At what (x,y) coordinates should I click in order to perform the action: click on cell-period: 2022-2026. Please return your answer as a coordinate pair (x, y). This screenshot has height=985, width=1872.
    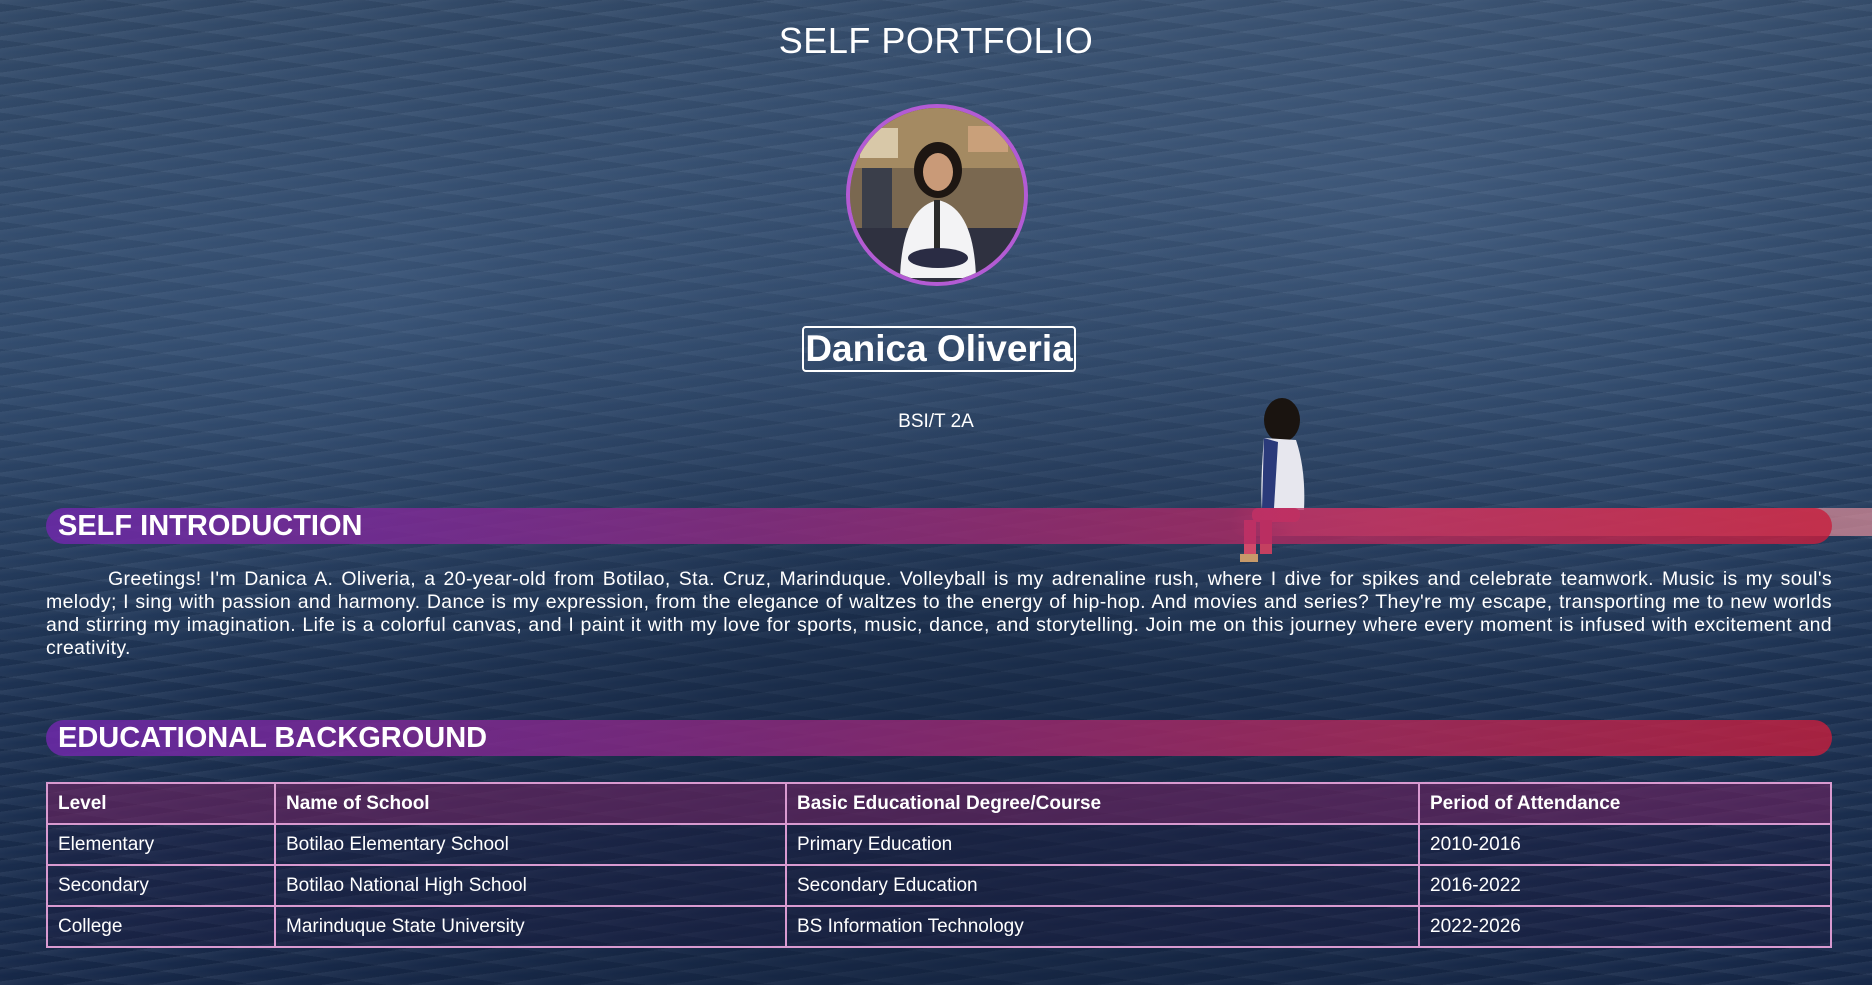
    Looking at the image, I should click on (1625, 926).